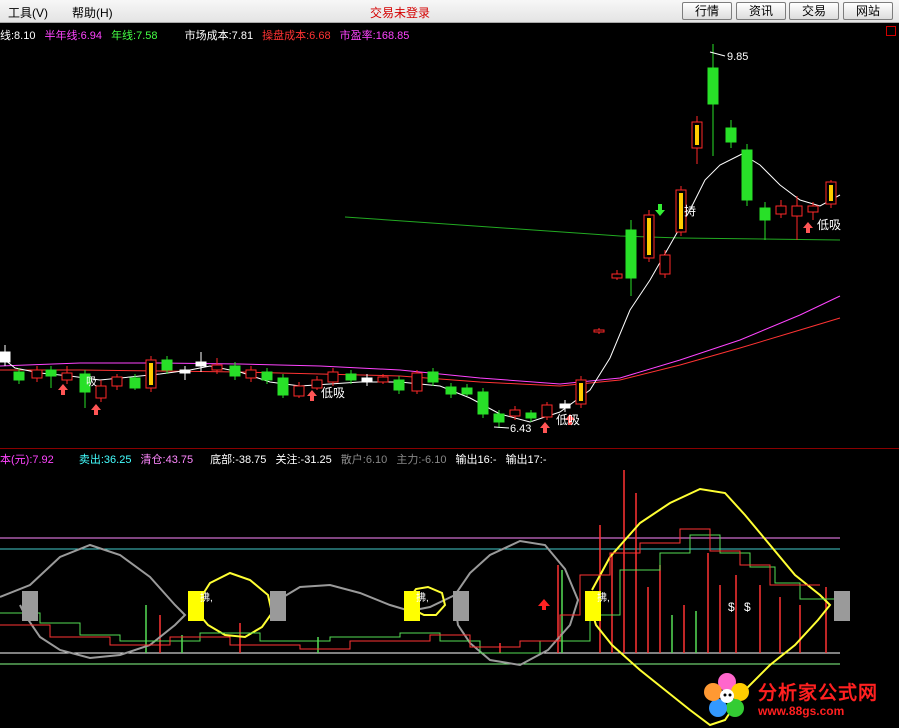 This screenshot has width=899, height=728. Describe the element at coordinates (814, 11) in the screenshot. I see `trade-button: 交易` at that location.